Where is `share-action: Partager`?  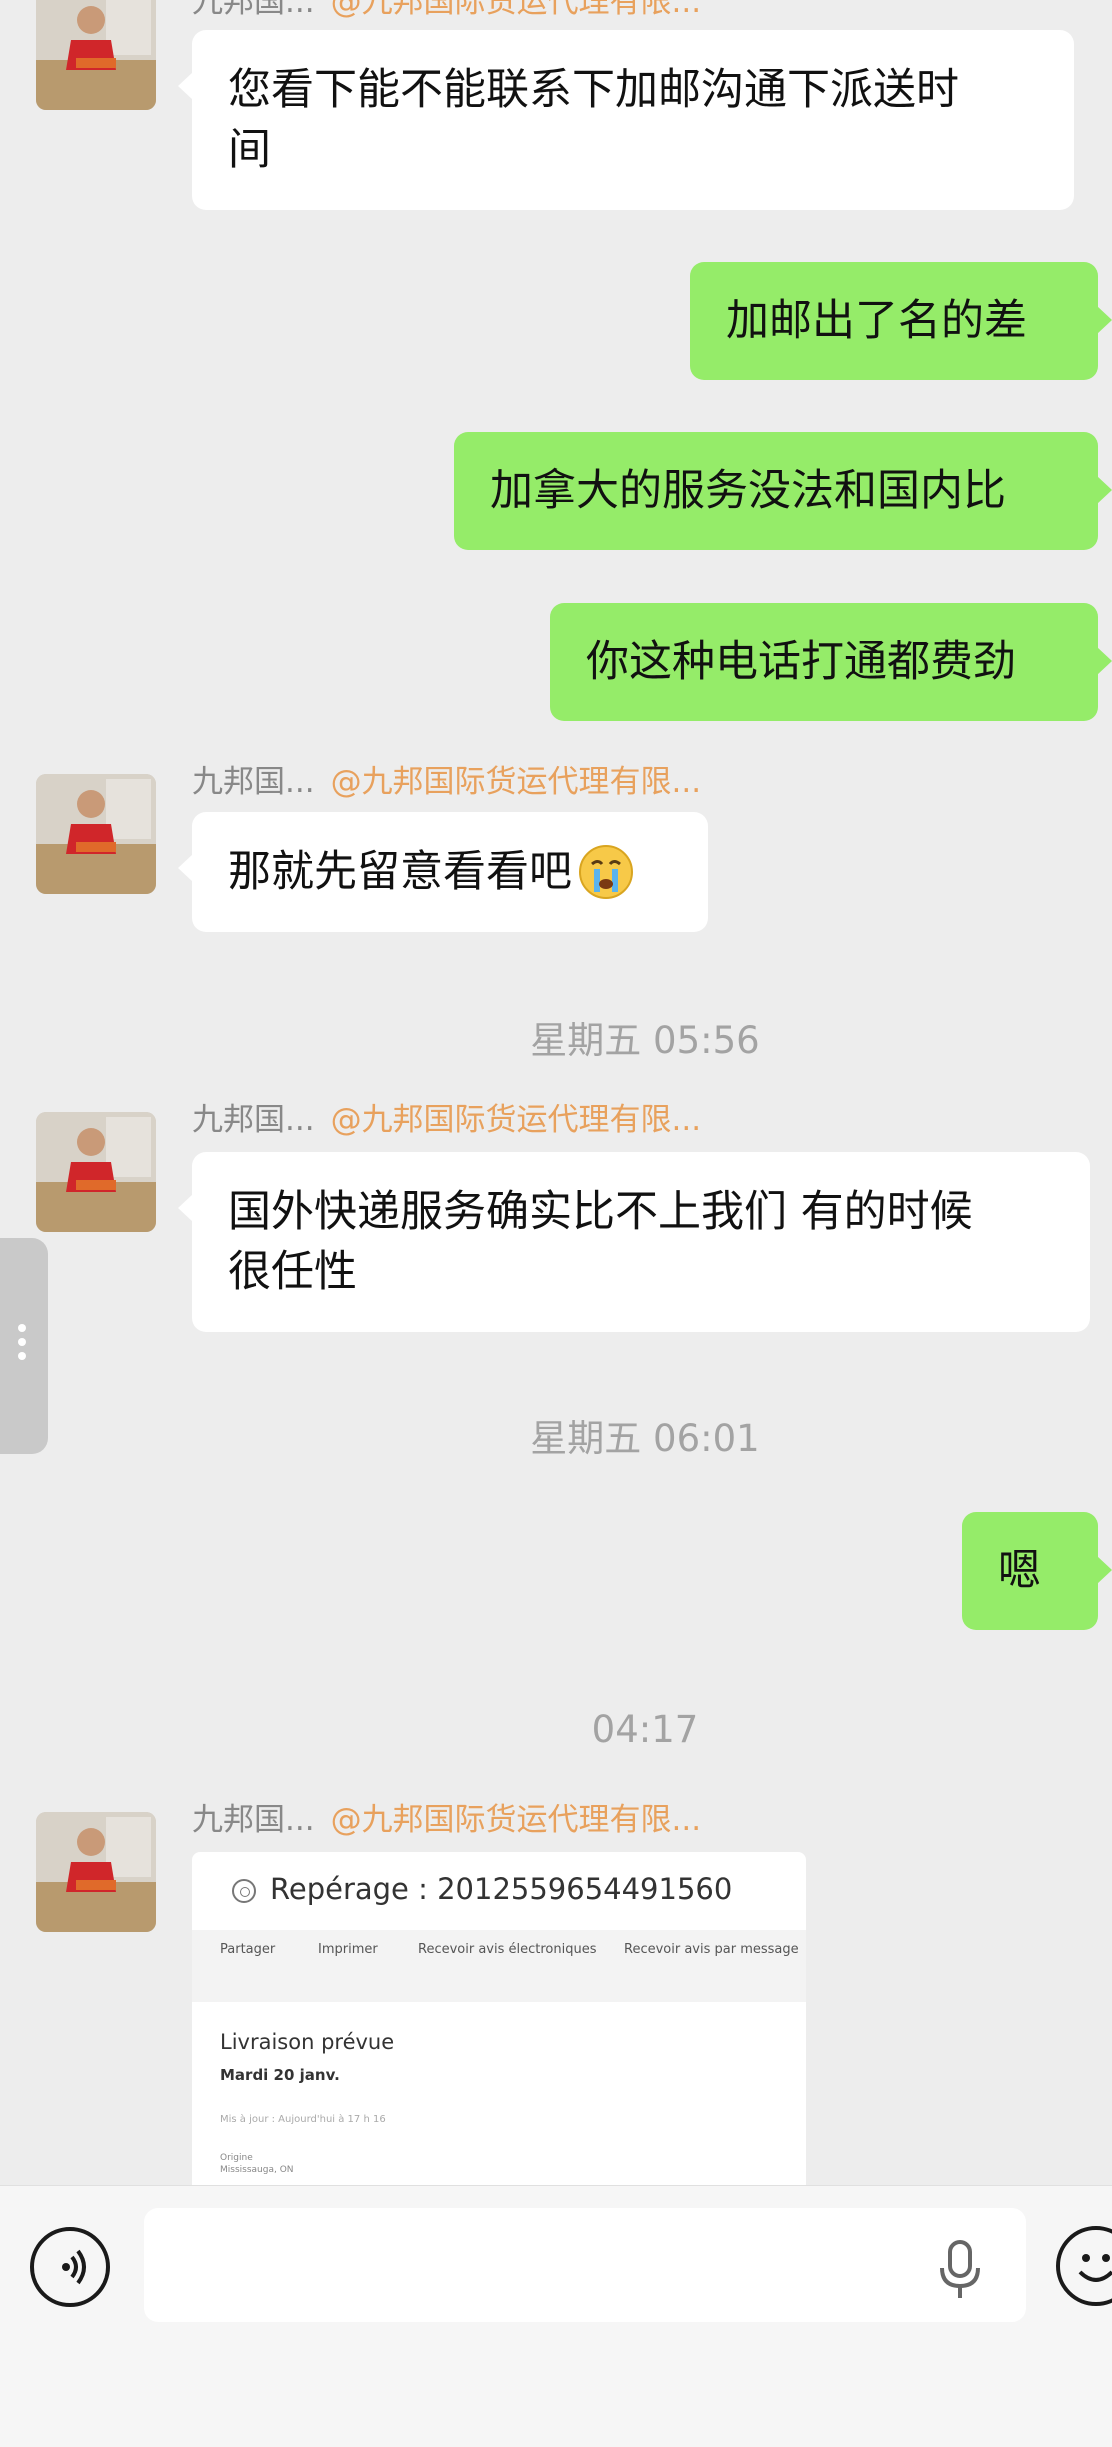
share-action: Partager is located at coordinates (248, 1949).